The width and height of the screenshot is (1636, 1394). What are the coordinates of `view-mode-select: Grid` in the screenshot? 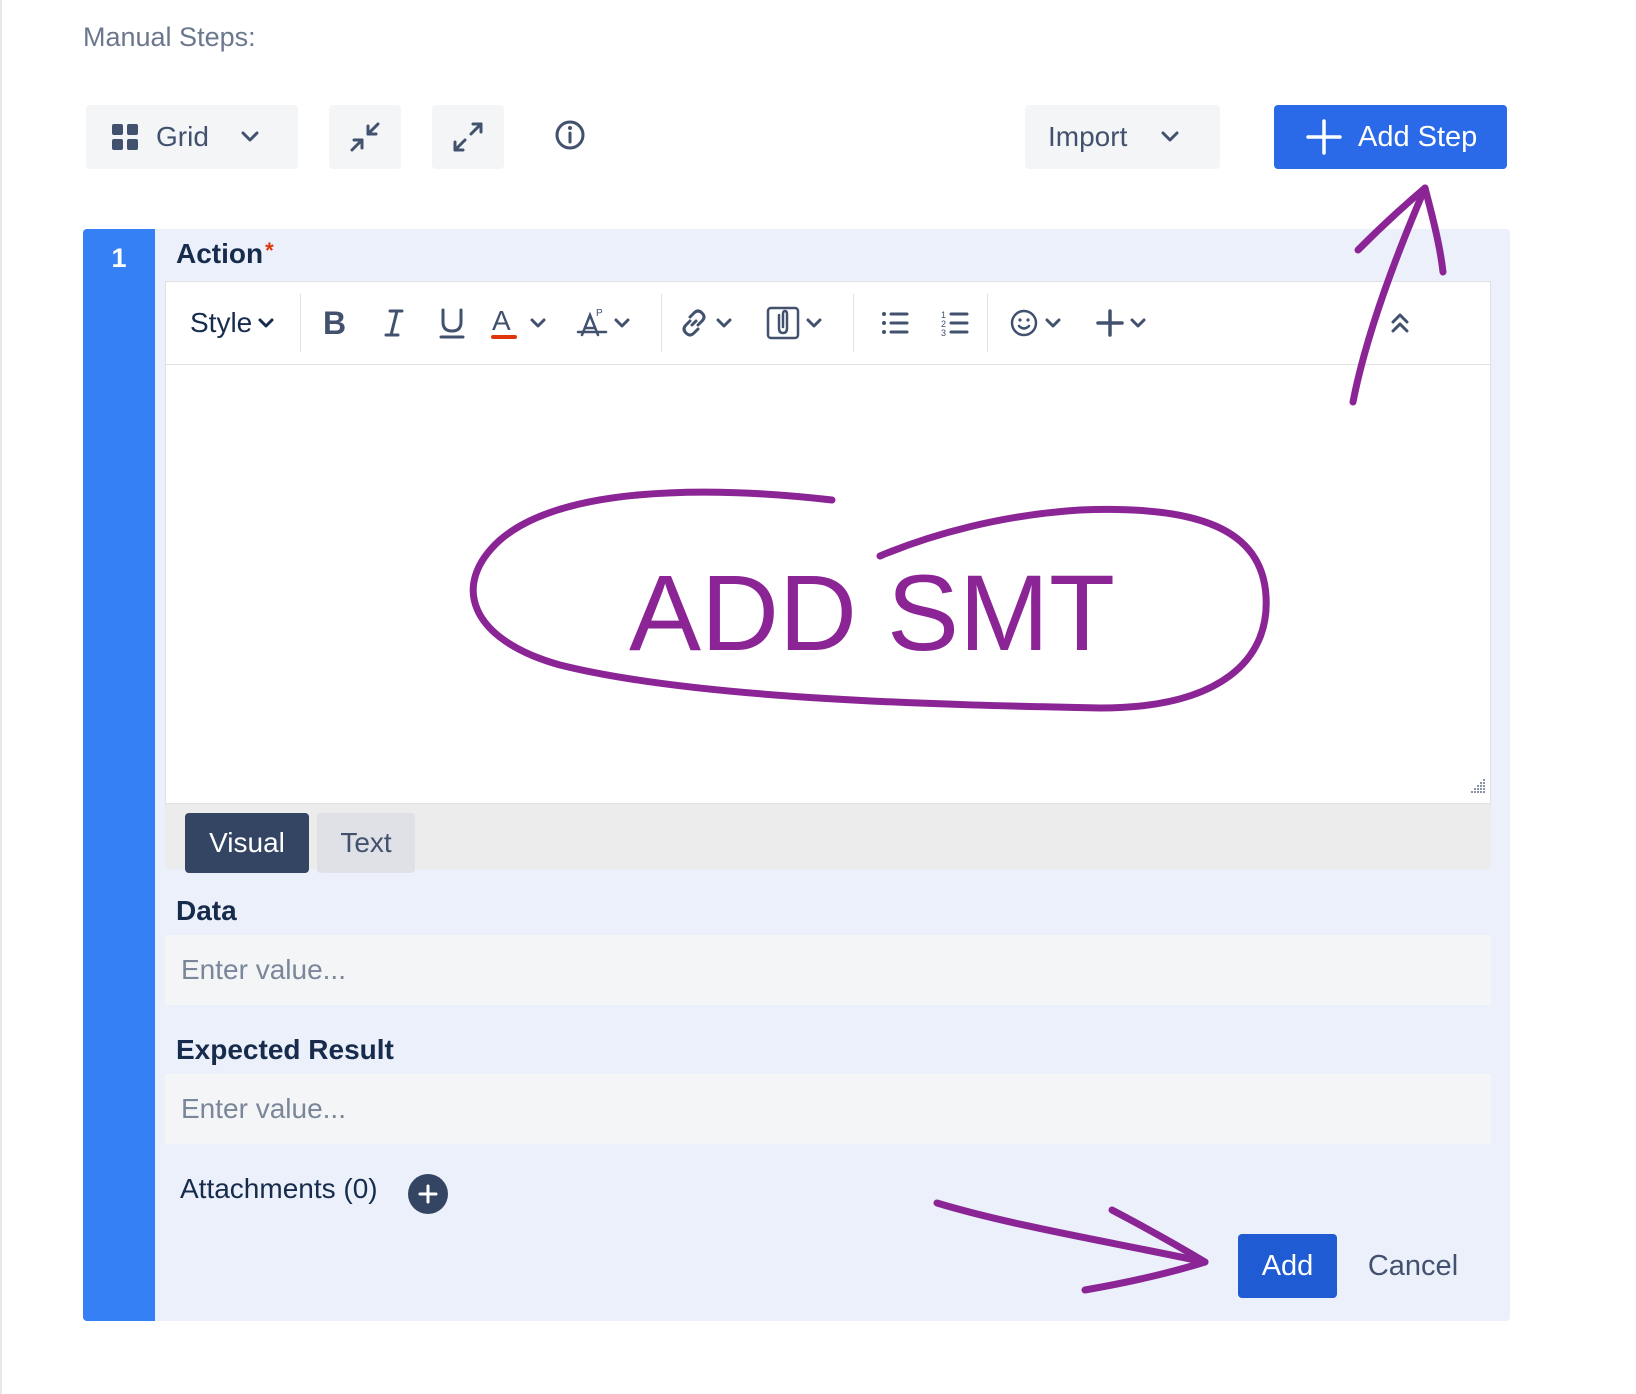 It's located at (192, 137).